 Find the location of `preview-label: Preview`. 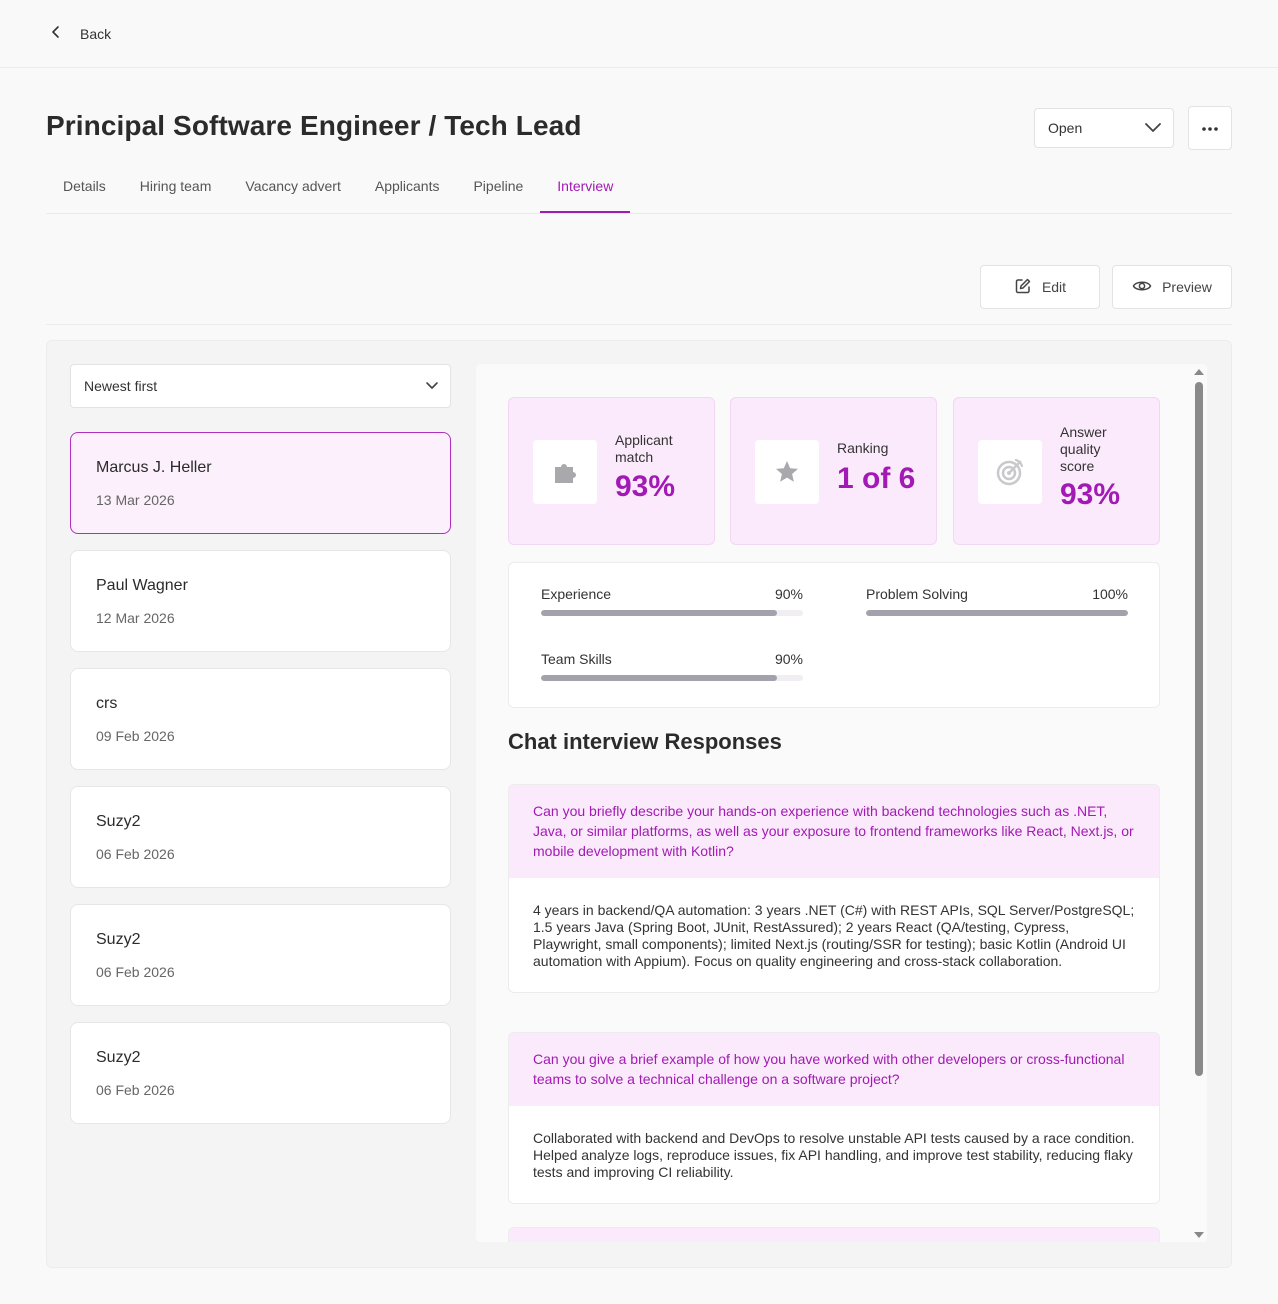

preview-label: Preview is located at coordinates (1187, 287).